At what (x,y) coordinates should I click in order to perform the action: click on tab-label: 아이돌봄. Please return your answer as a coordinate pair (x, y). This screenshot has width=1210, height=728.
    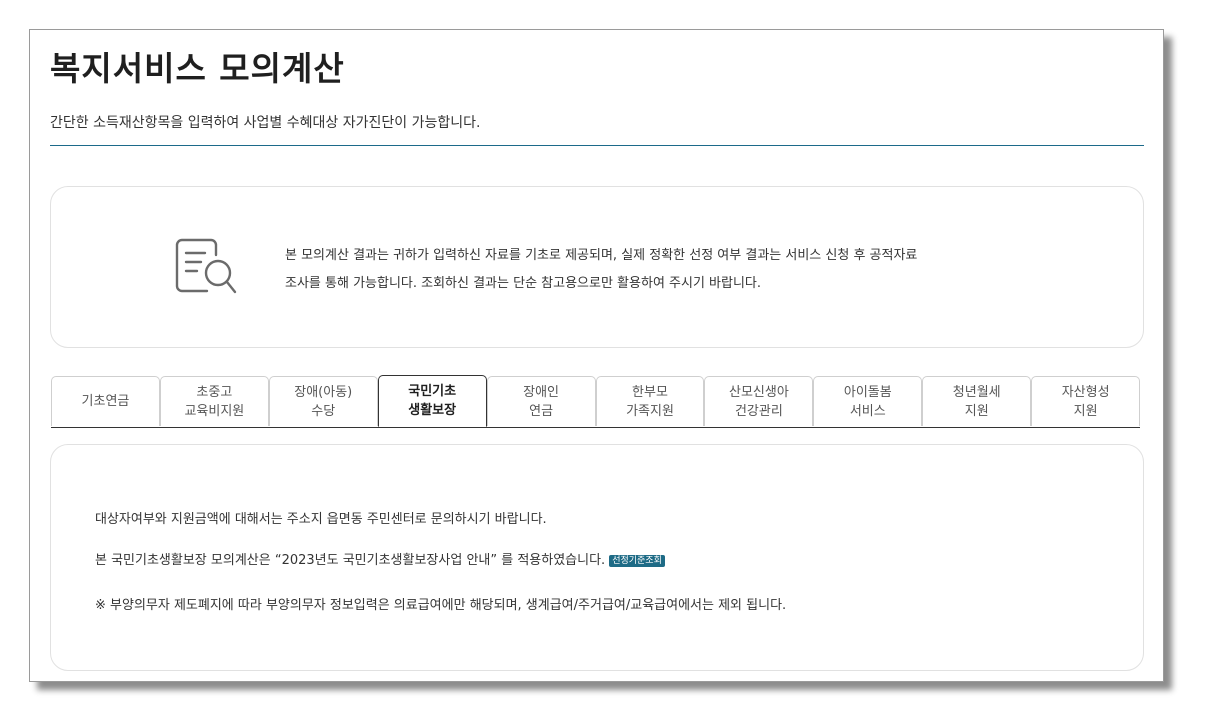
    Looking at the image, I should click on (867, 392).